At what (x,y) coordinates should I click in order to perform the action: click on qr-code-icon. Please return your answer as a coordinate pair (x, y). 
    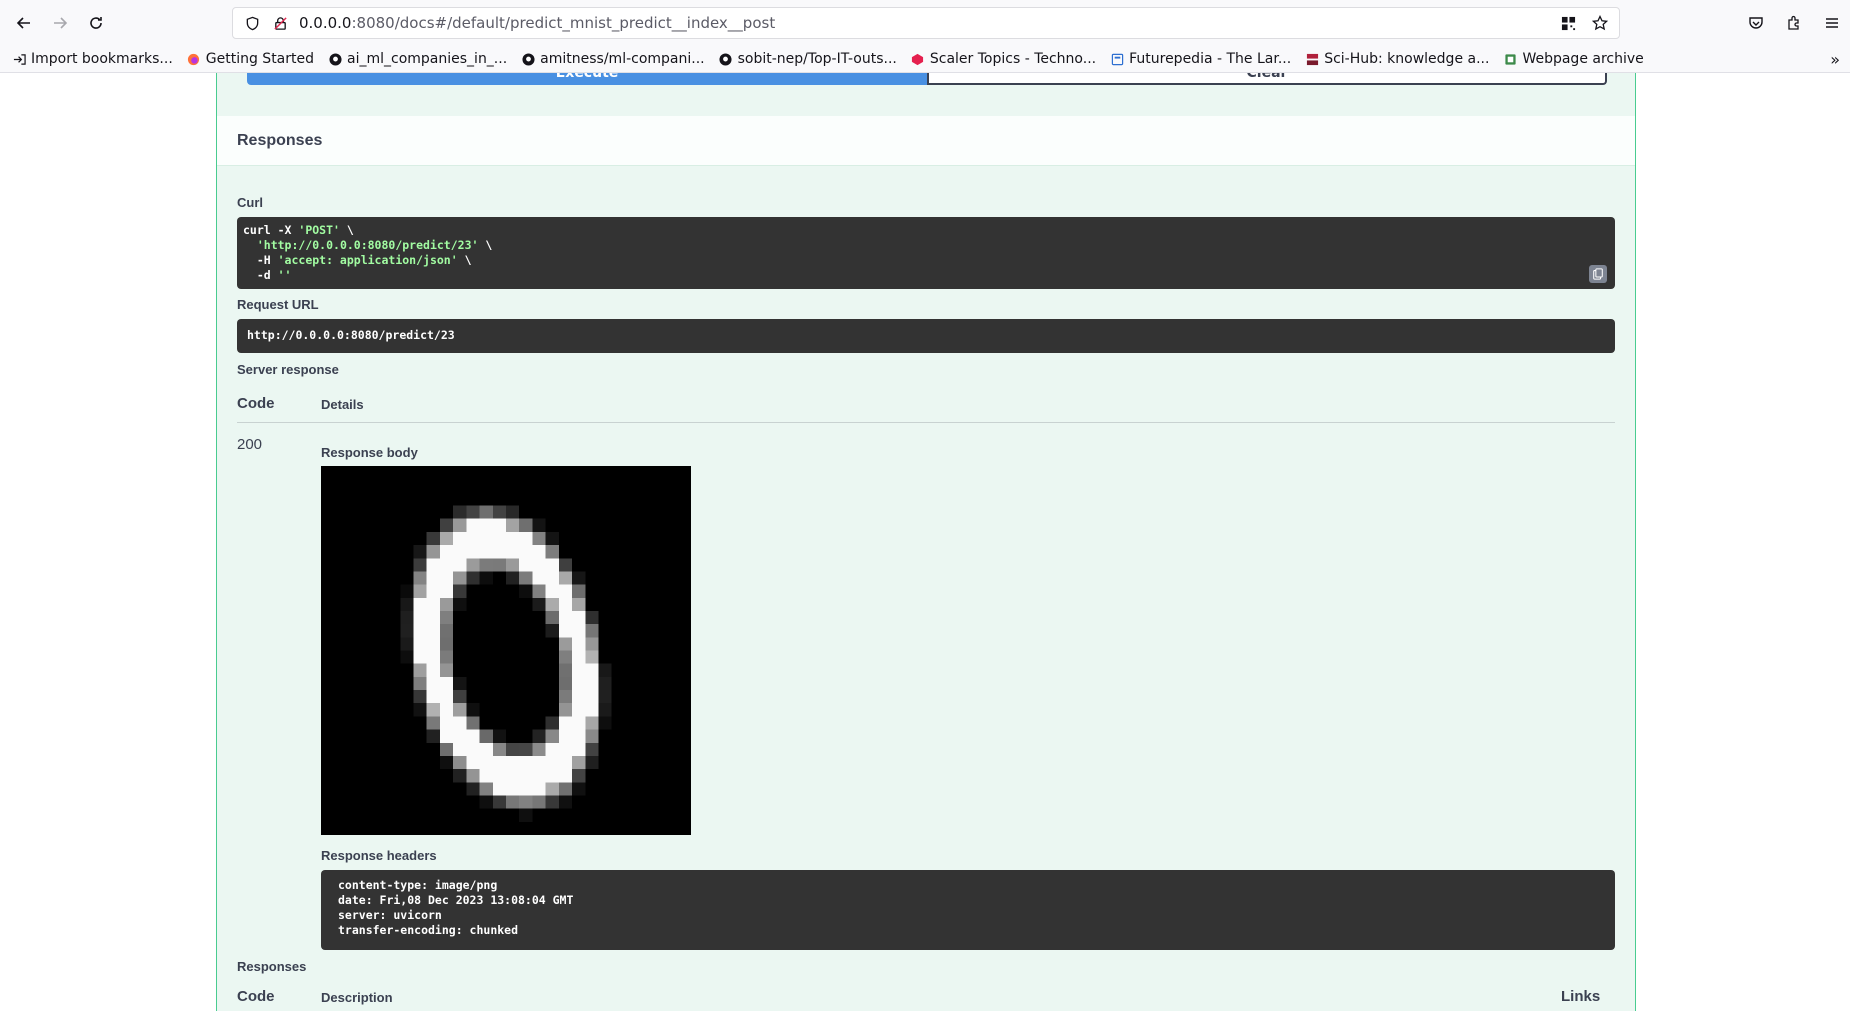
    Looking at the image, I should click on (1568, 23).